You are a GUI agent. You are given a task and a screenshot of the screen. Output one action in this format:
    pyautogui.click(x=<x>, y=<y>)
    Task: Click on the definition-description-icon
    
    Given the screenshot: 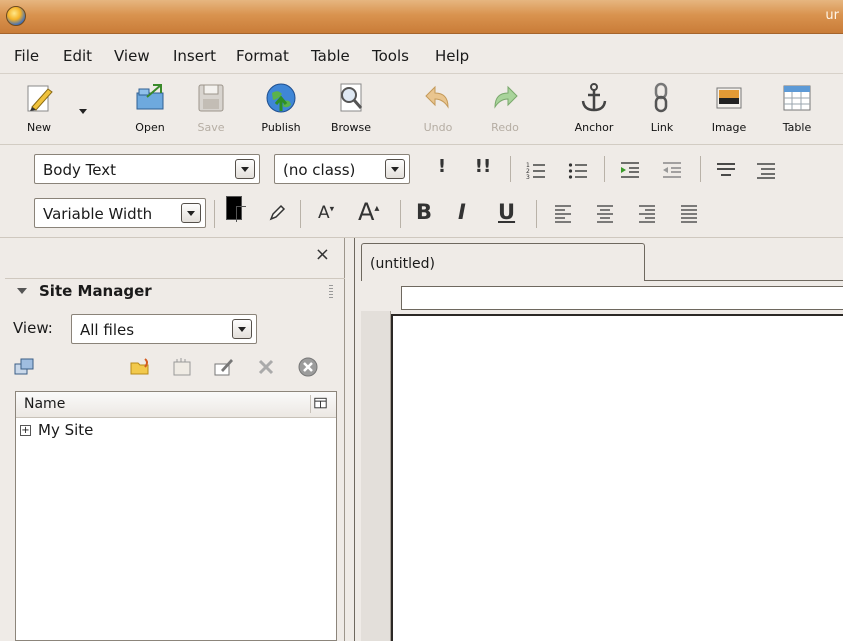 What is the action you would take?
    pyautogui.click(x=766, y=170)
    